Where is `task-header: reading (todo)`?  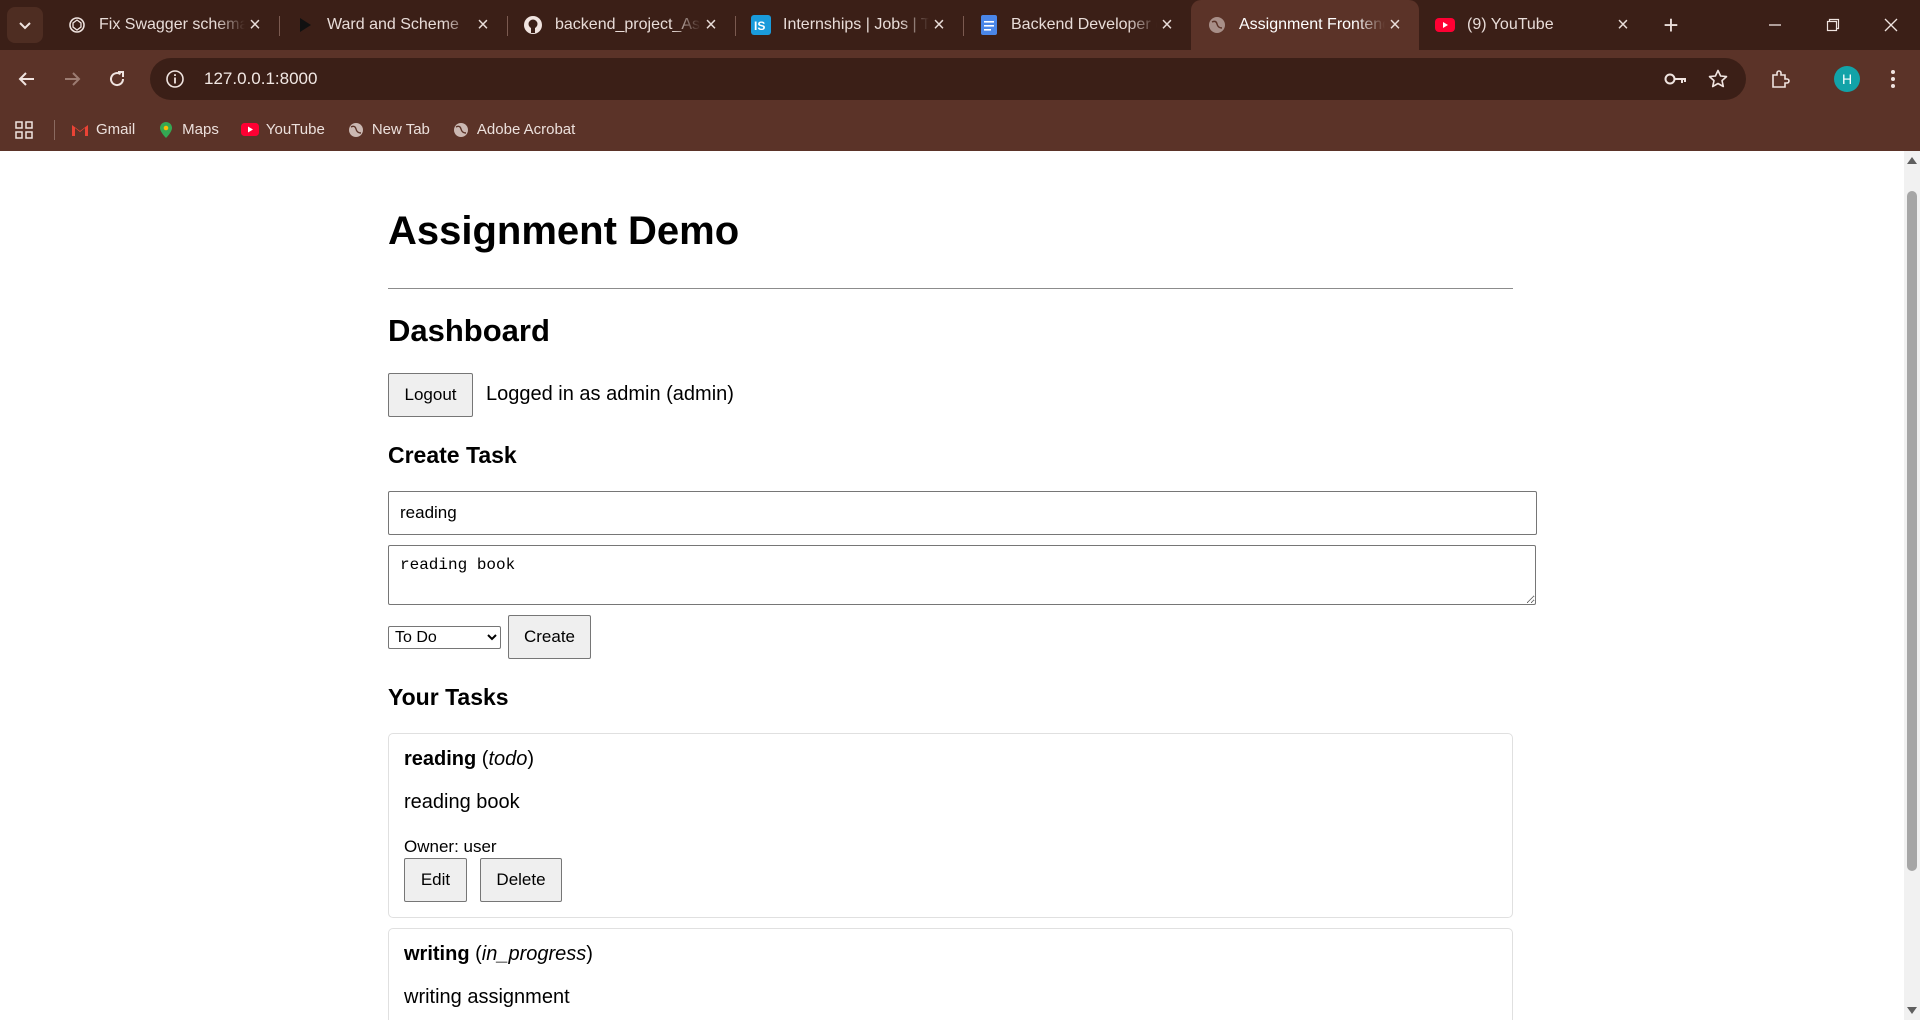 task-header: reading (todo) is located at coordinates (469, 759).